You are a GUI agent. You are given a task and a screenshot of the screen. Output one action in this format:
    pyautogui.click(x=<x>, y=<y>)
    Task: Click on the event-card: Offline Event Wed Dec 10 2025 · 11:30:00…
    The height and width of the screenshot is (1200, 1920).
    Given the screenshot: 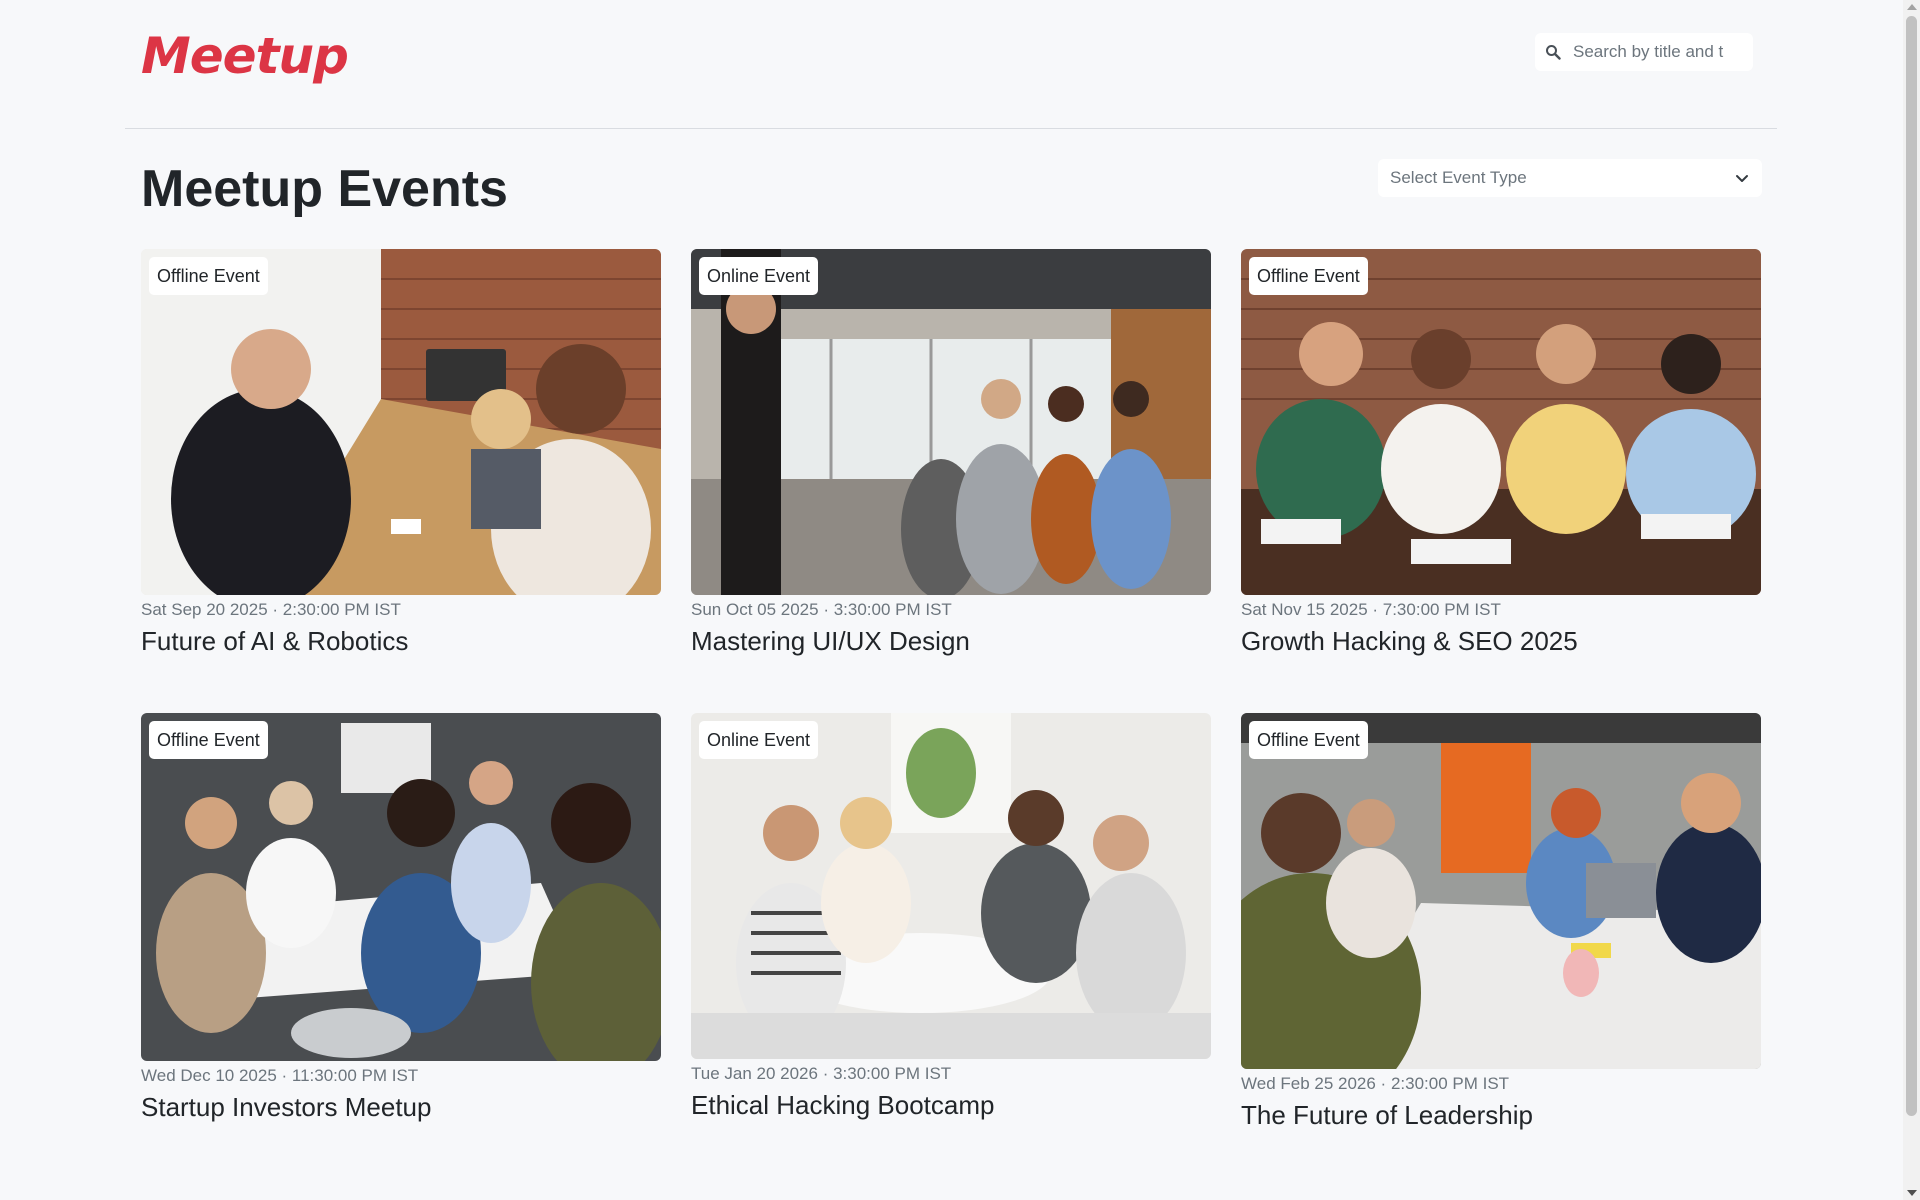 What is the action you would take?
    pyautogui.click(x=401, y=922)
    